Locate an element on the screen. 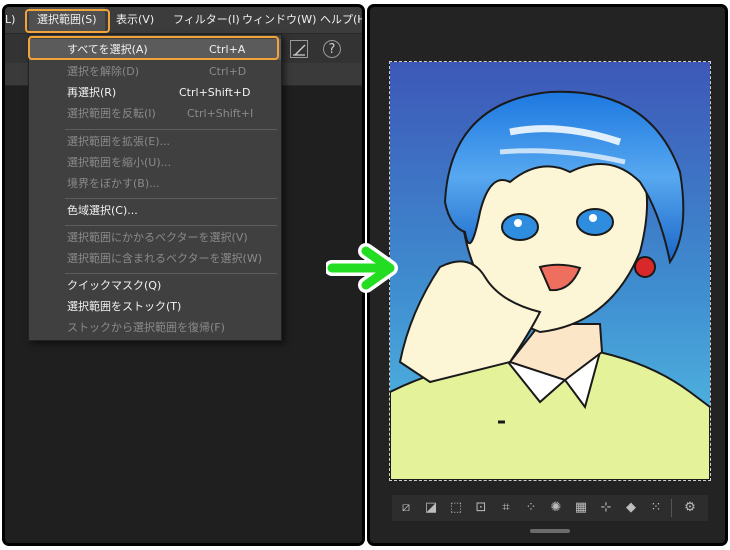 The image size is (730, 550). transform-icon: ⬚ is located at coordinates (456, 508).